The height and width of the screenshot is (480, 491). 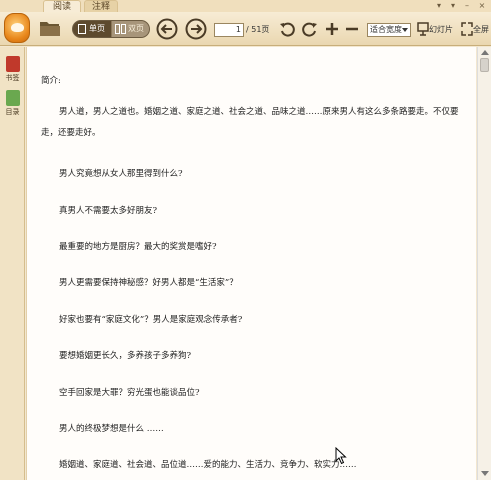 I want to click on toolbar: 单页 双页 1 / 51页 适合宽度 幻灯片 全屏, so click(x=245, y=29).